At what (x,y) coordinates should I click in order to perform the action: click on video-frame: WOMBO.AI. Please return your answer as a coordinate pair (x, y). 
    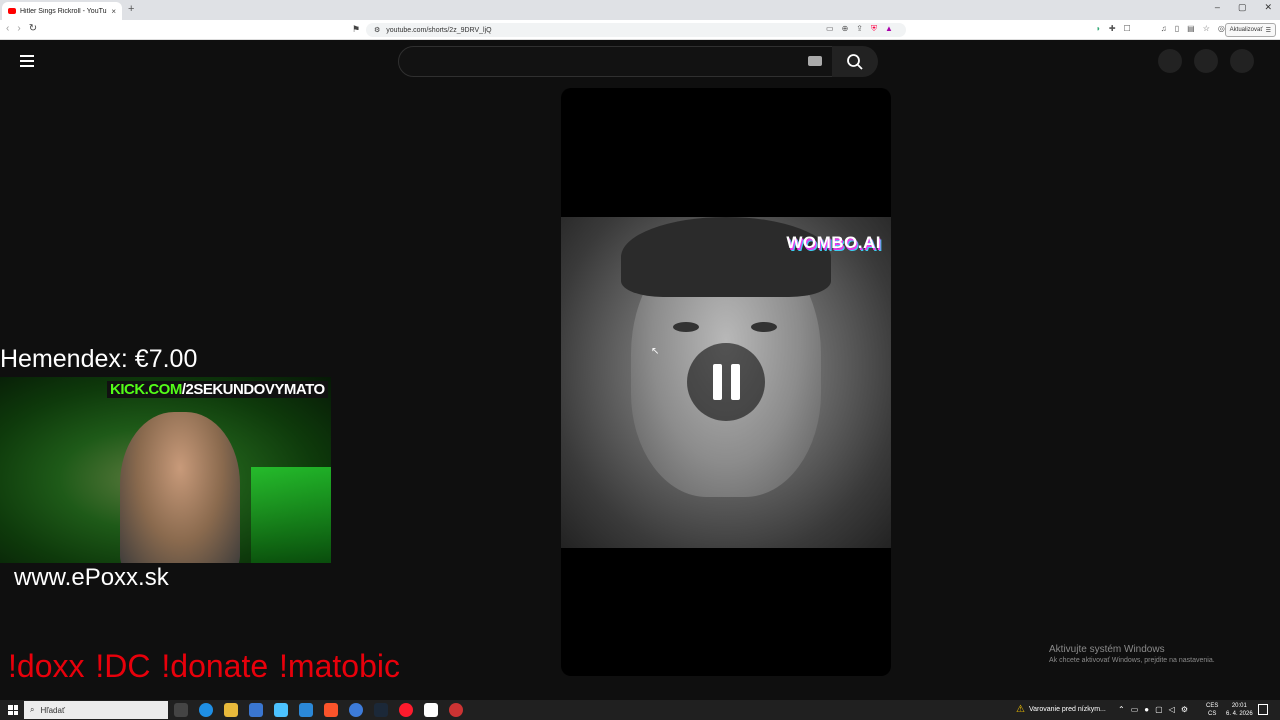
    Looking at the image, I should click on (726, 382).